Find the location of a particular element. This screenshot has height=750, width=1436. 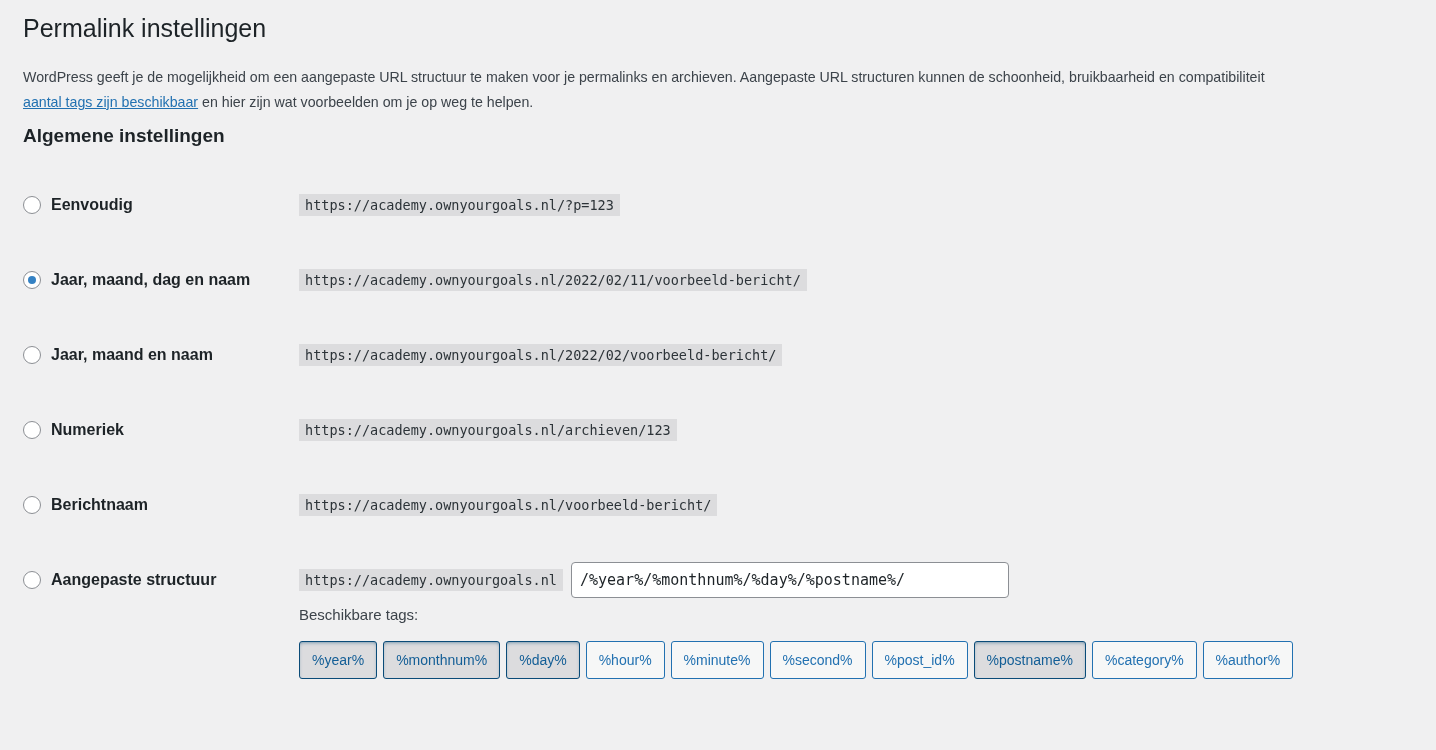

intro-paragraph: WordPress geeft je de mogelijkheid om een aangepaste URL structuur te maken voor je permalinks en archieven. Aangepaste URL structuren kunnen de schoonheid, bruikbaarheid en compatibiliteit aantal tags zijn beschikbaar en hier zijn wat voorbeelden om je op weg te helpen. is located at coordinates (644, 90).